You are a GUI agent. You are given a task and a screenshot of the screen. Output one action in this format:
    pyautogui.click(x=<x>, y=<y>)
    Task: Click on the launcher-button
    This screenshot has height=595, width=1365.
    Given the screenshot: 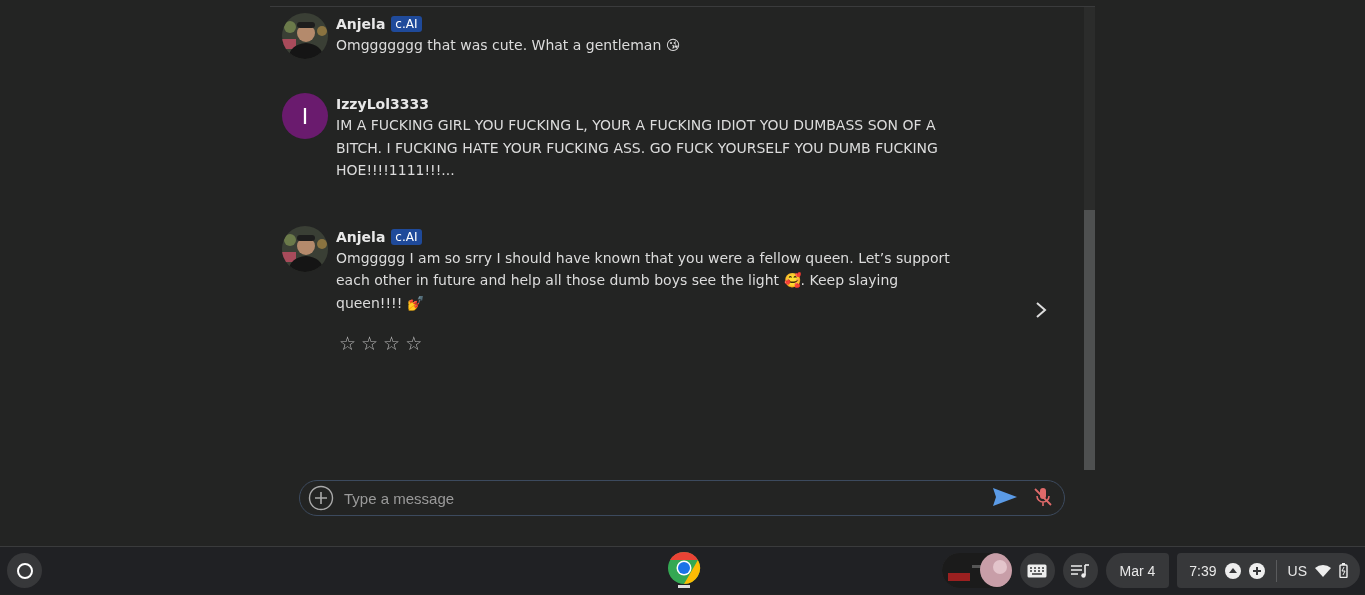 What is the action you would take?
    pyautogui.click(x=24, y=570)
    